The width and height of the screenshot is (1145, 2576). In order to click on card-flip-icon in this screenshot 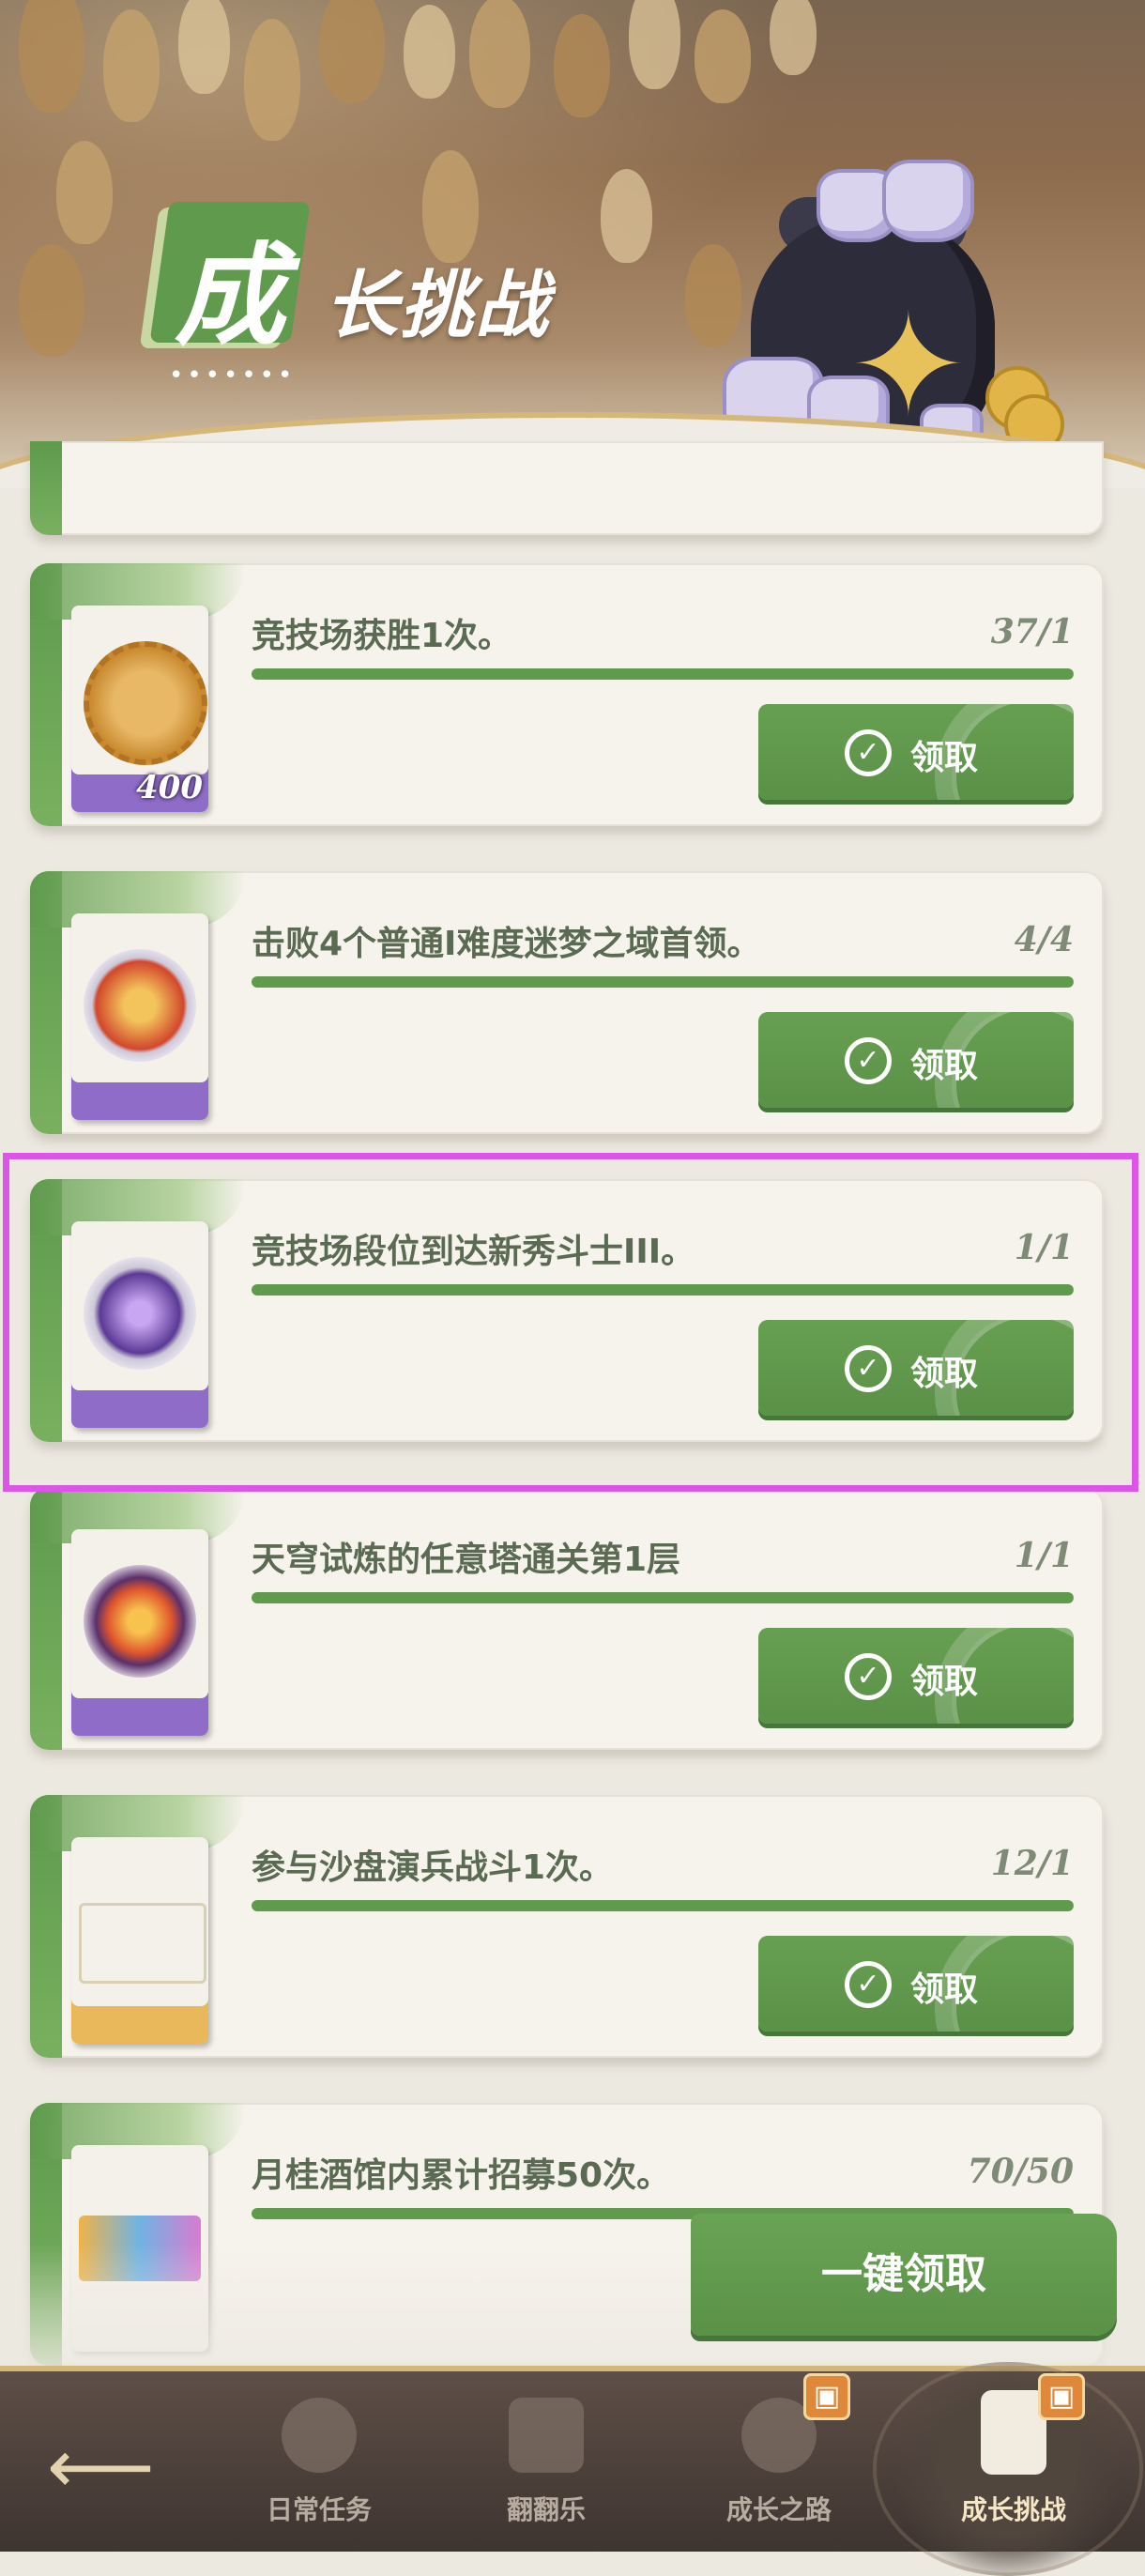, I will do `click(546, 2436)`.